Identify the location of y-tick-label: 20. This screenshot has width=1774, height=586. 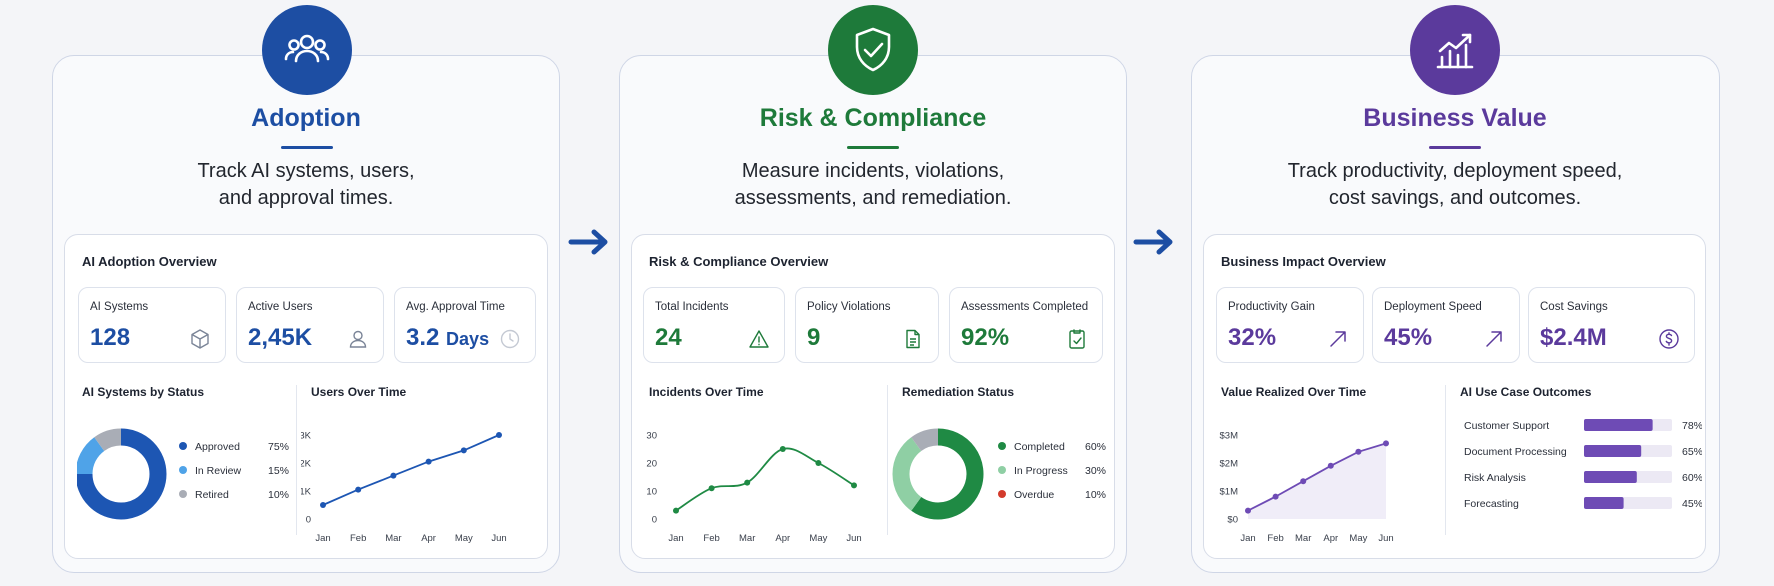
(651, 464).